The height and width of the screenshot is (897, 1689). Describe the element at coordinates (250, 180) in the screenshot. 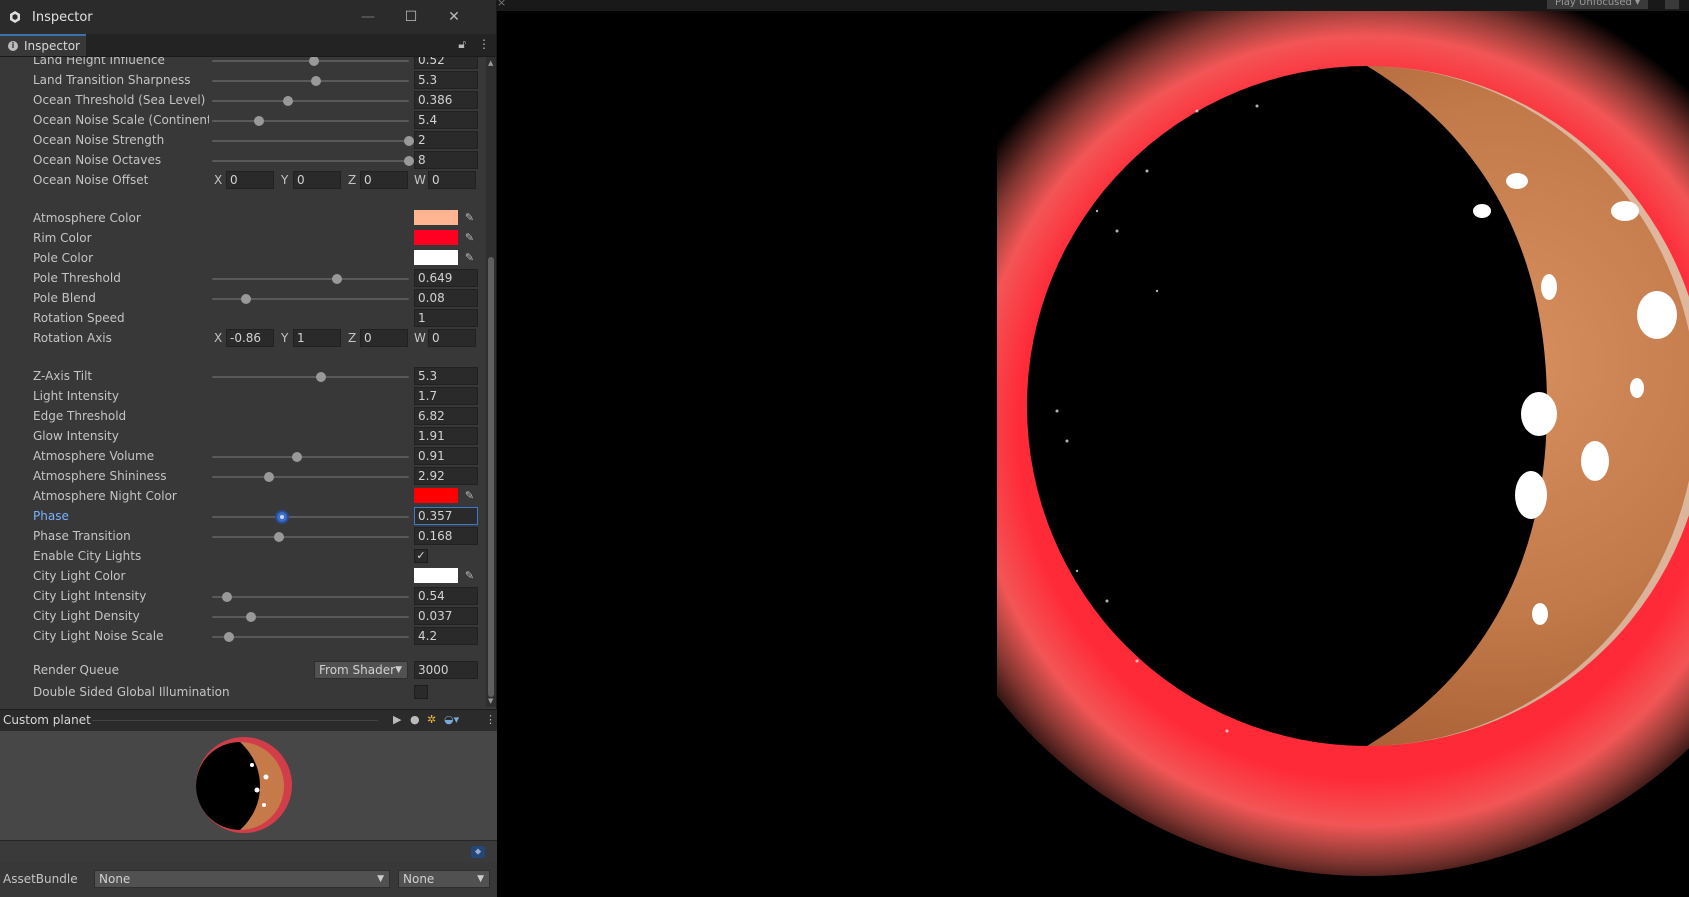

I see `x-field: 0` at that location.